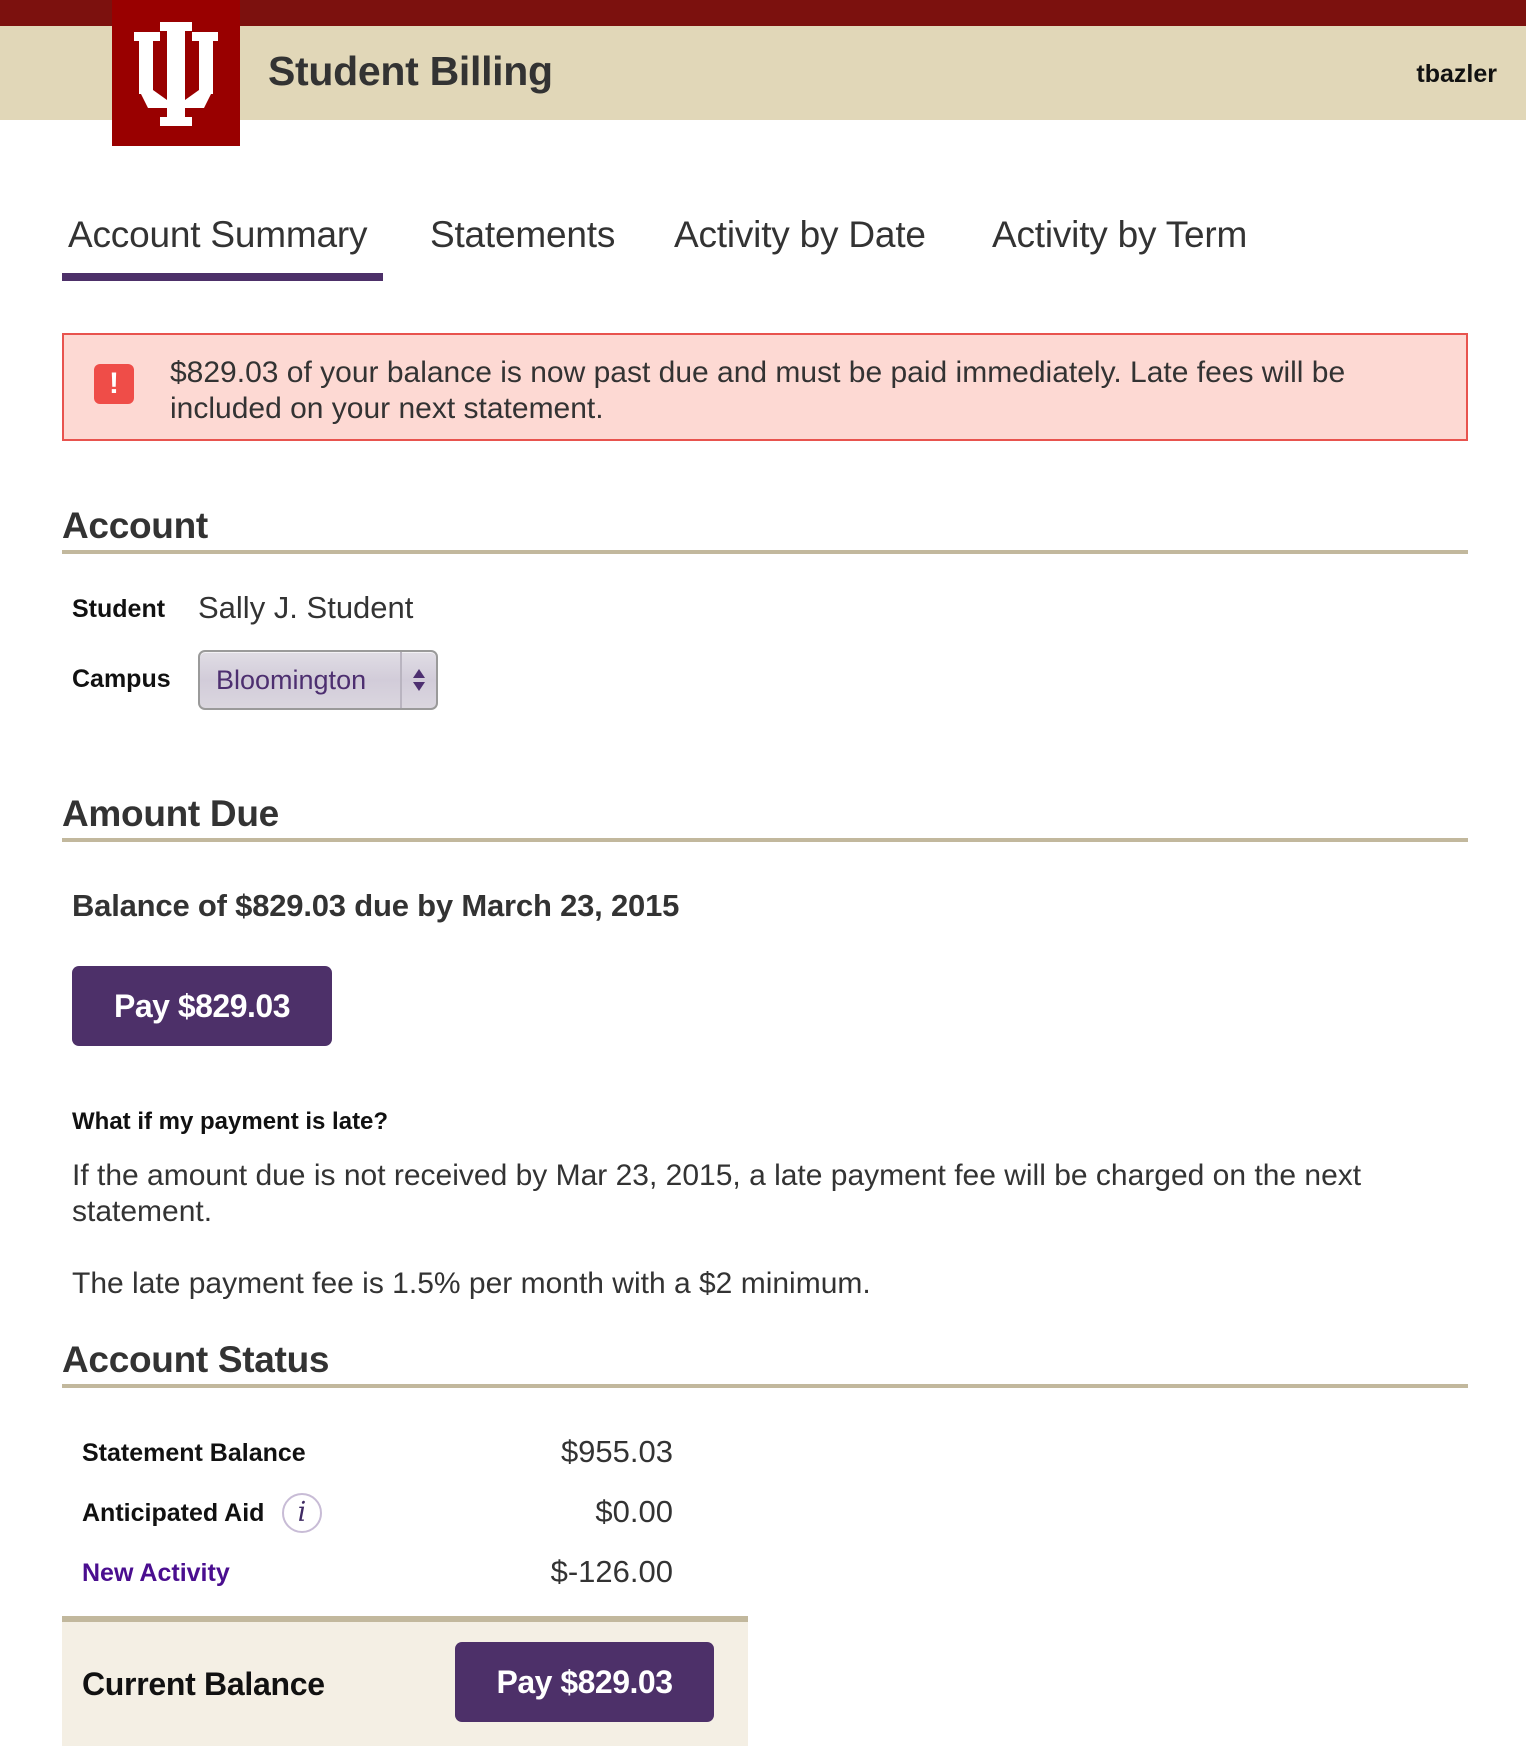 Image resolution: width=1526 pixels, height=1764 pixels. What do you see at coordinates (1456, 74) in the screenshot?
I see `username: tbazler` at bounding box center [1456, 74].